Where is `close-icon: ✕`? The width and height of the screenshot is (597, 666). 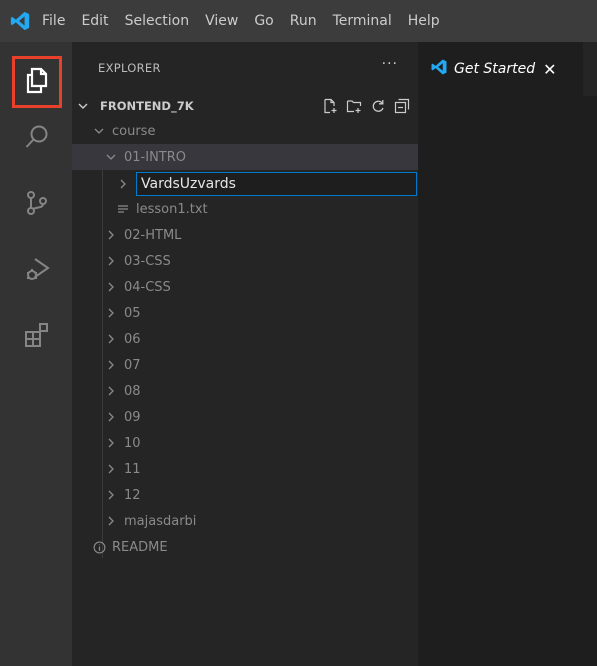 close-icon: ✕ is located at coordinates (549, 69).